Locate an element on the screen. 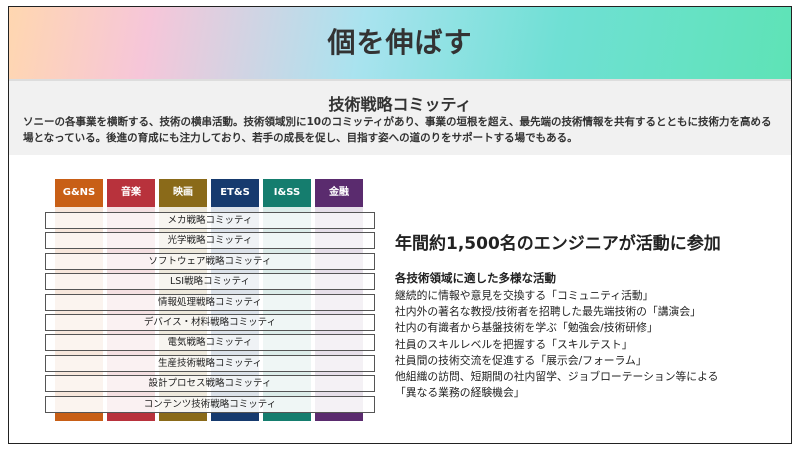  committee-row: ソフトウェア戦略コミッティ is located at coordinates (210, 261).